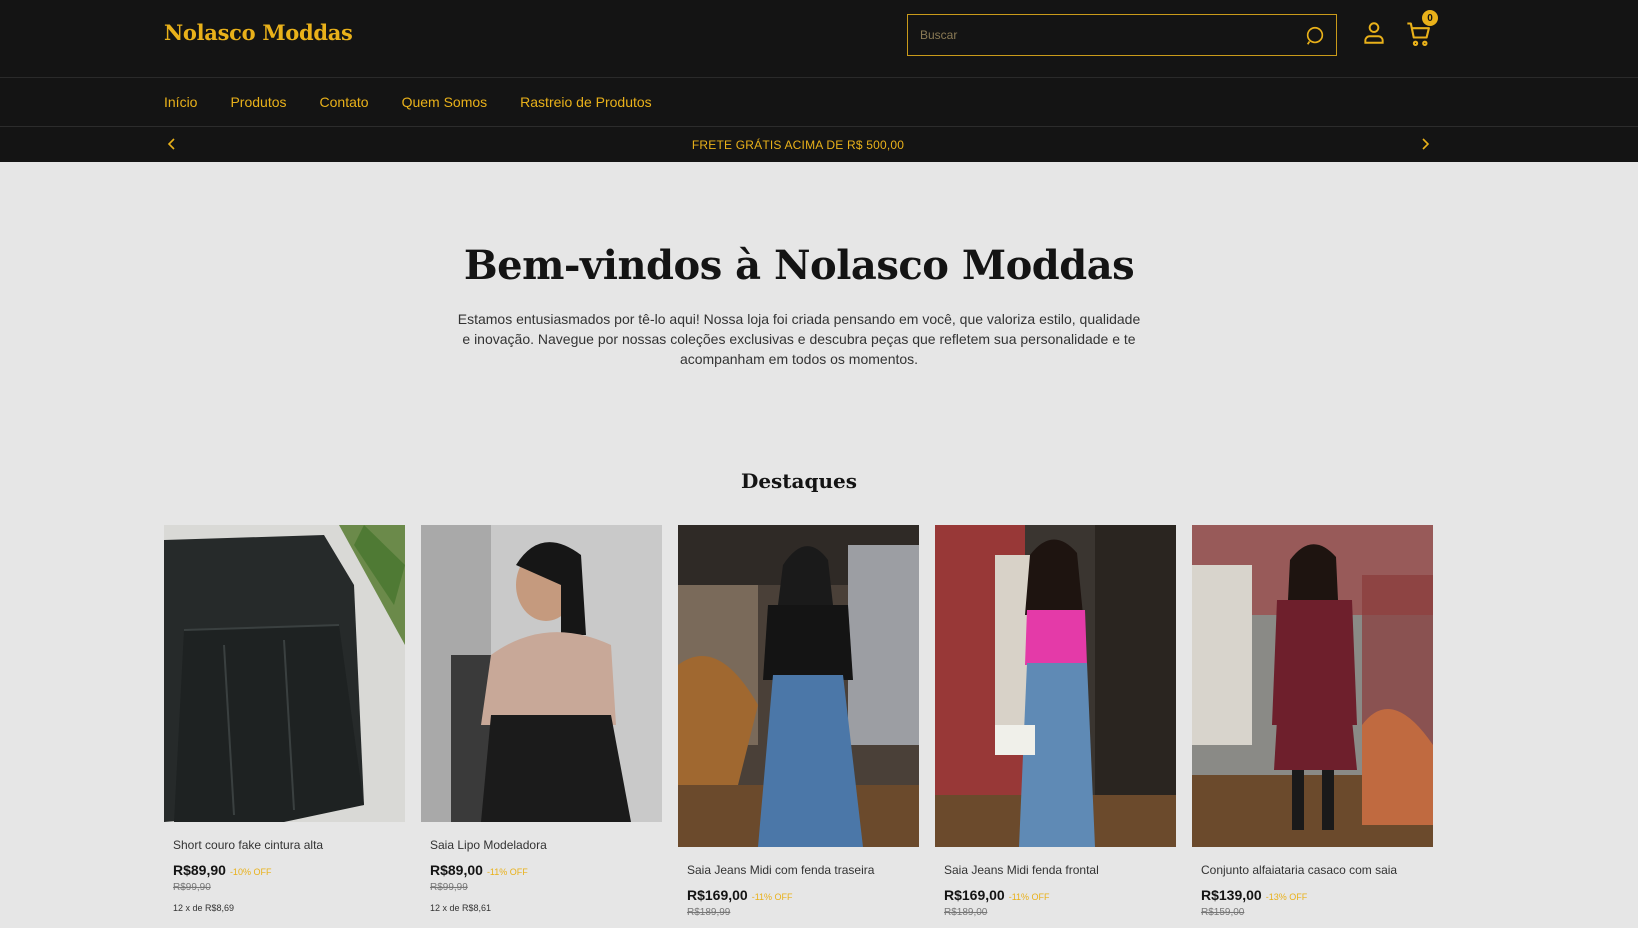 The height and width of the screenshot is (928, 1638). I want to click on product-price: R$89,90, so click(199, 870).